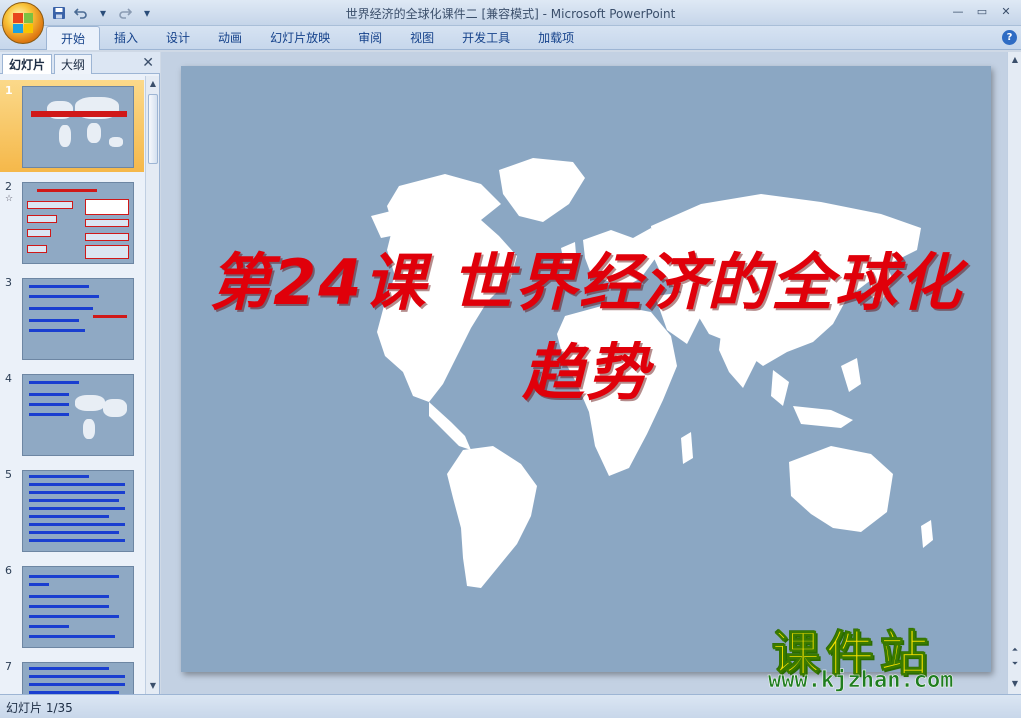 The height and width of the screenshot is (718, 1021). I want to click on watermark-url: www.kjzhan.com, so click(861, 681).